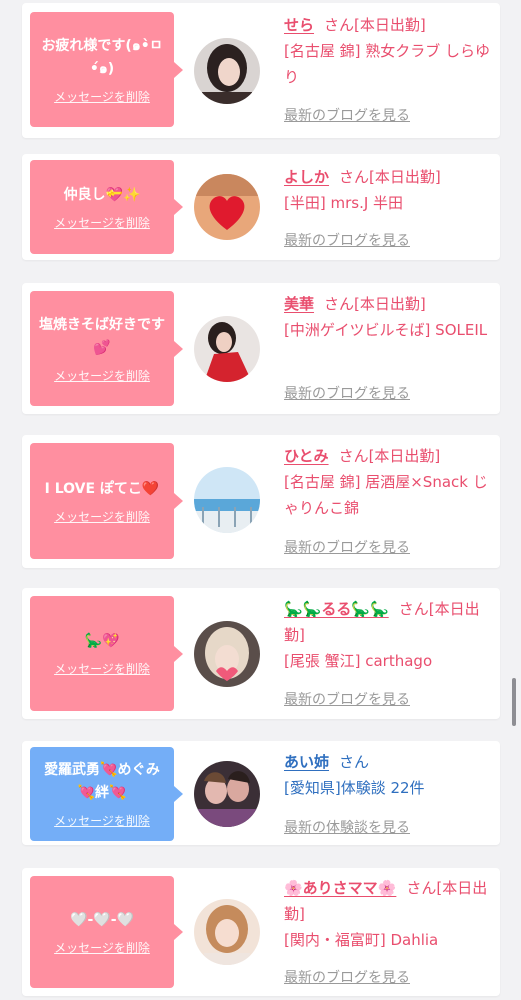 This screenshot has height=1000, width=521. What do you see at coordinates (386, 495) in the screenshot?
I see `shop-label: [名古屋 錦] 居酒屋×Snack じゃりんこ錦` at bounding box center [386, 495].